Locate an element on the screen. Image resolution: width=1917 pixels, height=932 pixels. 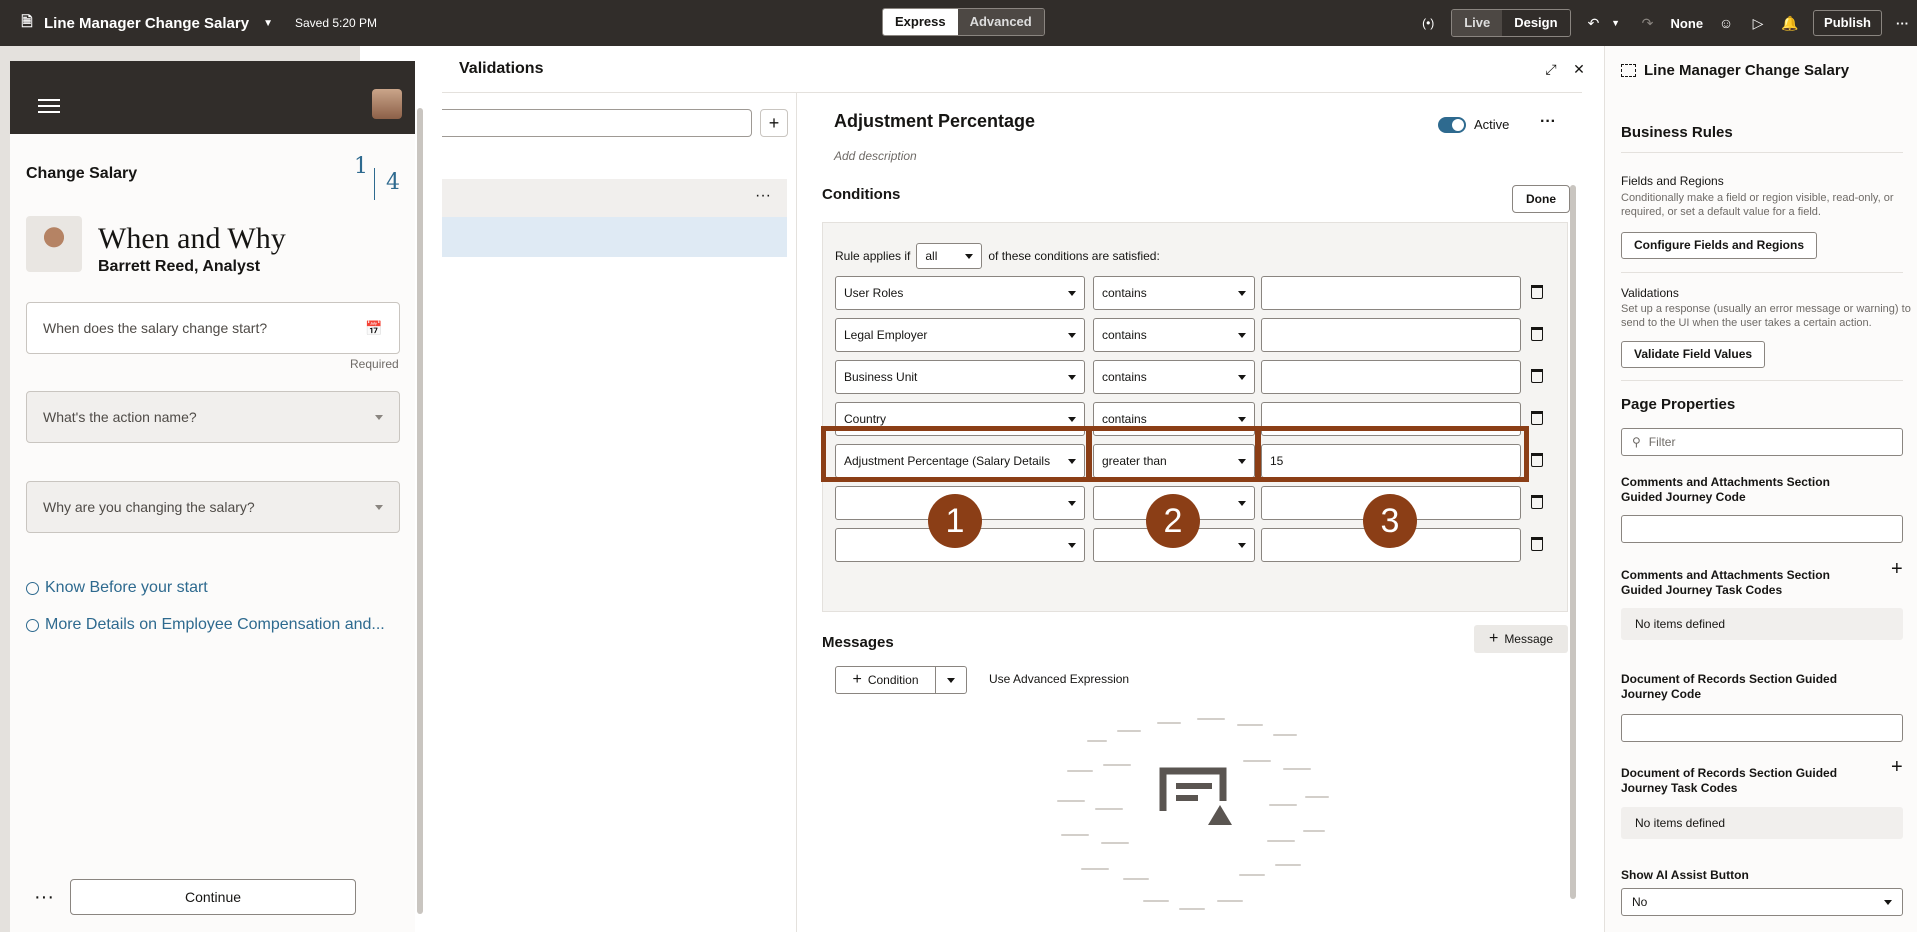
employee-name: Barrett Reed, Analyst is located at coordinates (179, 266).